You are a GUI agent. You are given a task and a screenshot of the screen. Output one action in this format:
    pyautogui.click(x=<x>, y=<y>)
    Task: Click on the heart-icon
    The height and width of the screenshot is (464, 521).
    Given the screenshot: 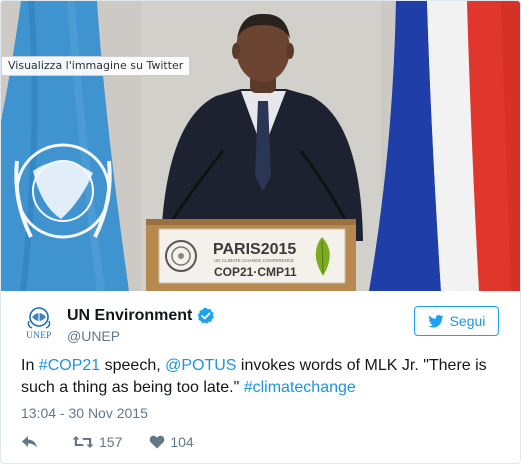 What is the action you would take?
    pyautogui.click(x=157, y=442)
    